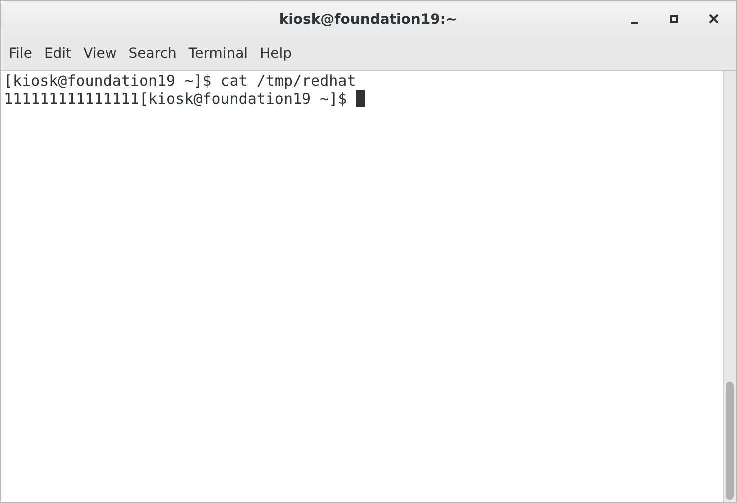 This screenshot has width=737, height=503. I want to click on terminal-line: [kiosk@foundation19 ~]$ cat /tmp/redhat, so click(180, 81).